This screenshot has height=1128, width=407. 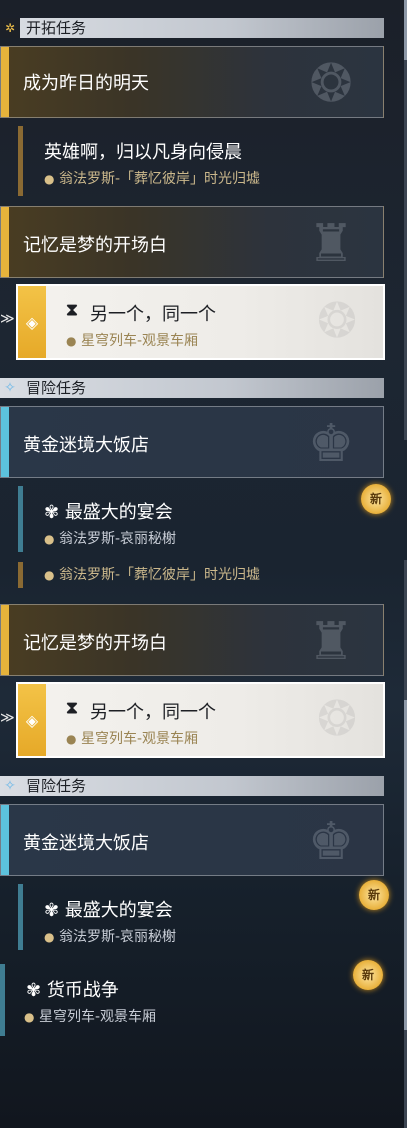 What do you see at coordinates (10, 28) in the screenshot?
I see `trailblaze-section-icon: ✲` at bounding box center [10, 28].